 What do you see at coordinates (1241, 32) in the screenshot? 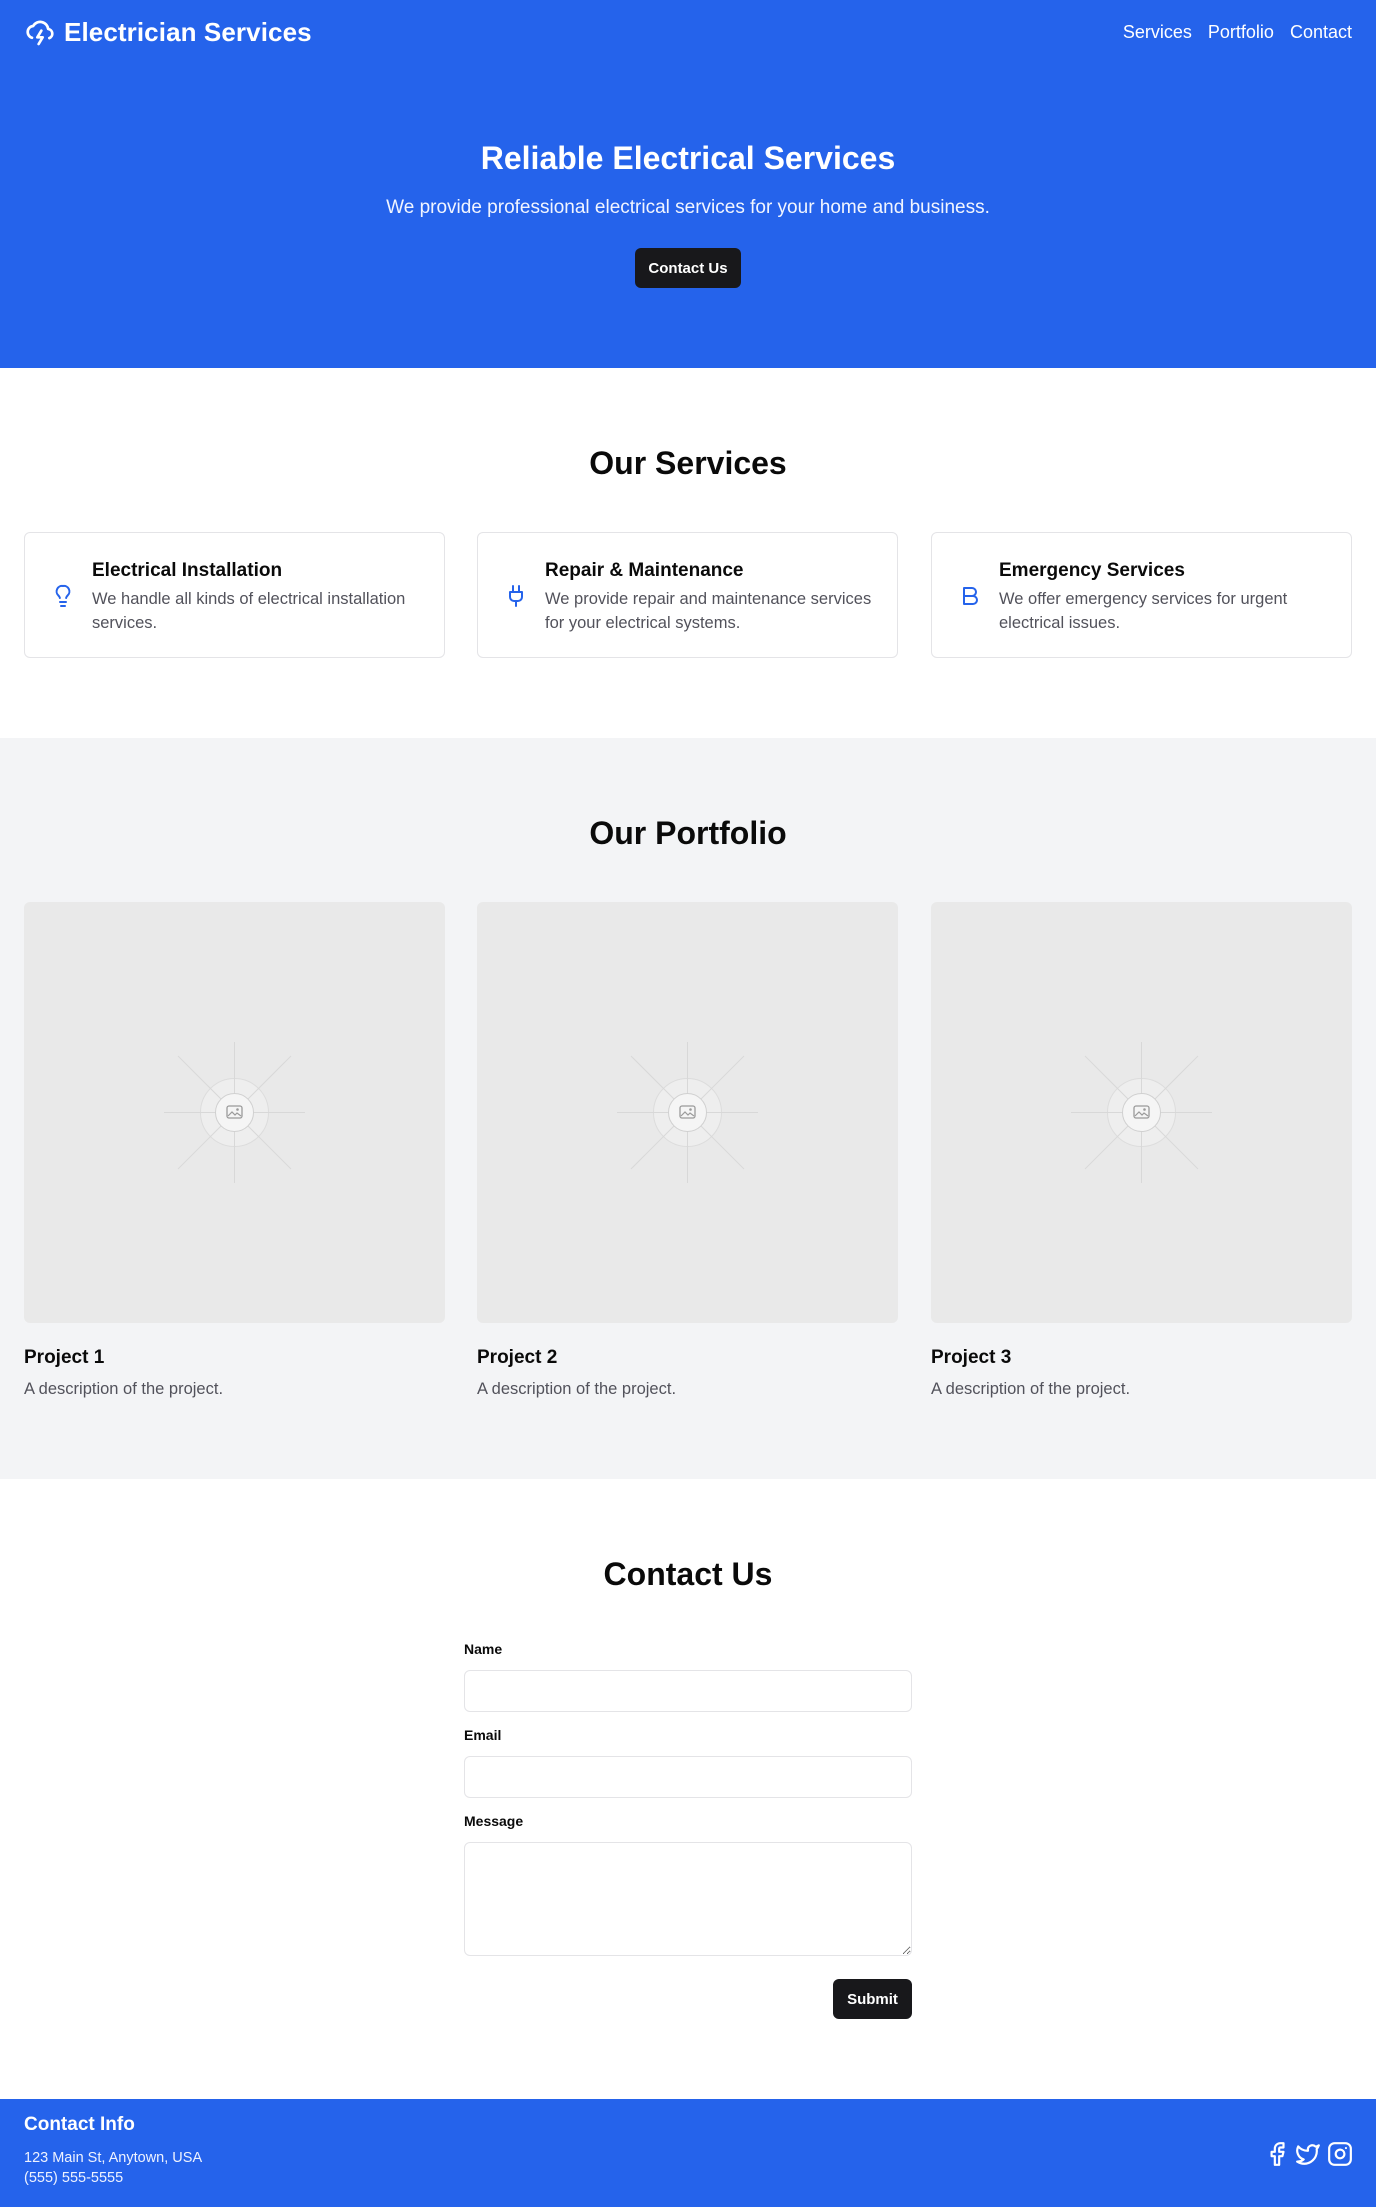
I see `nav-link-portfolio: Portfolio` at bounding box center [1241, 32].